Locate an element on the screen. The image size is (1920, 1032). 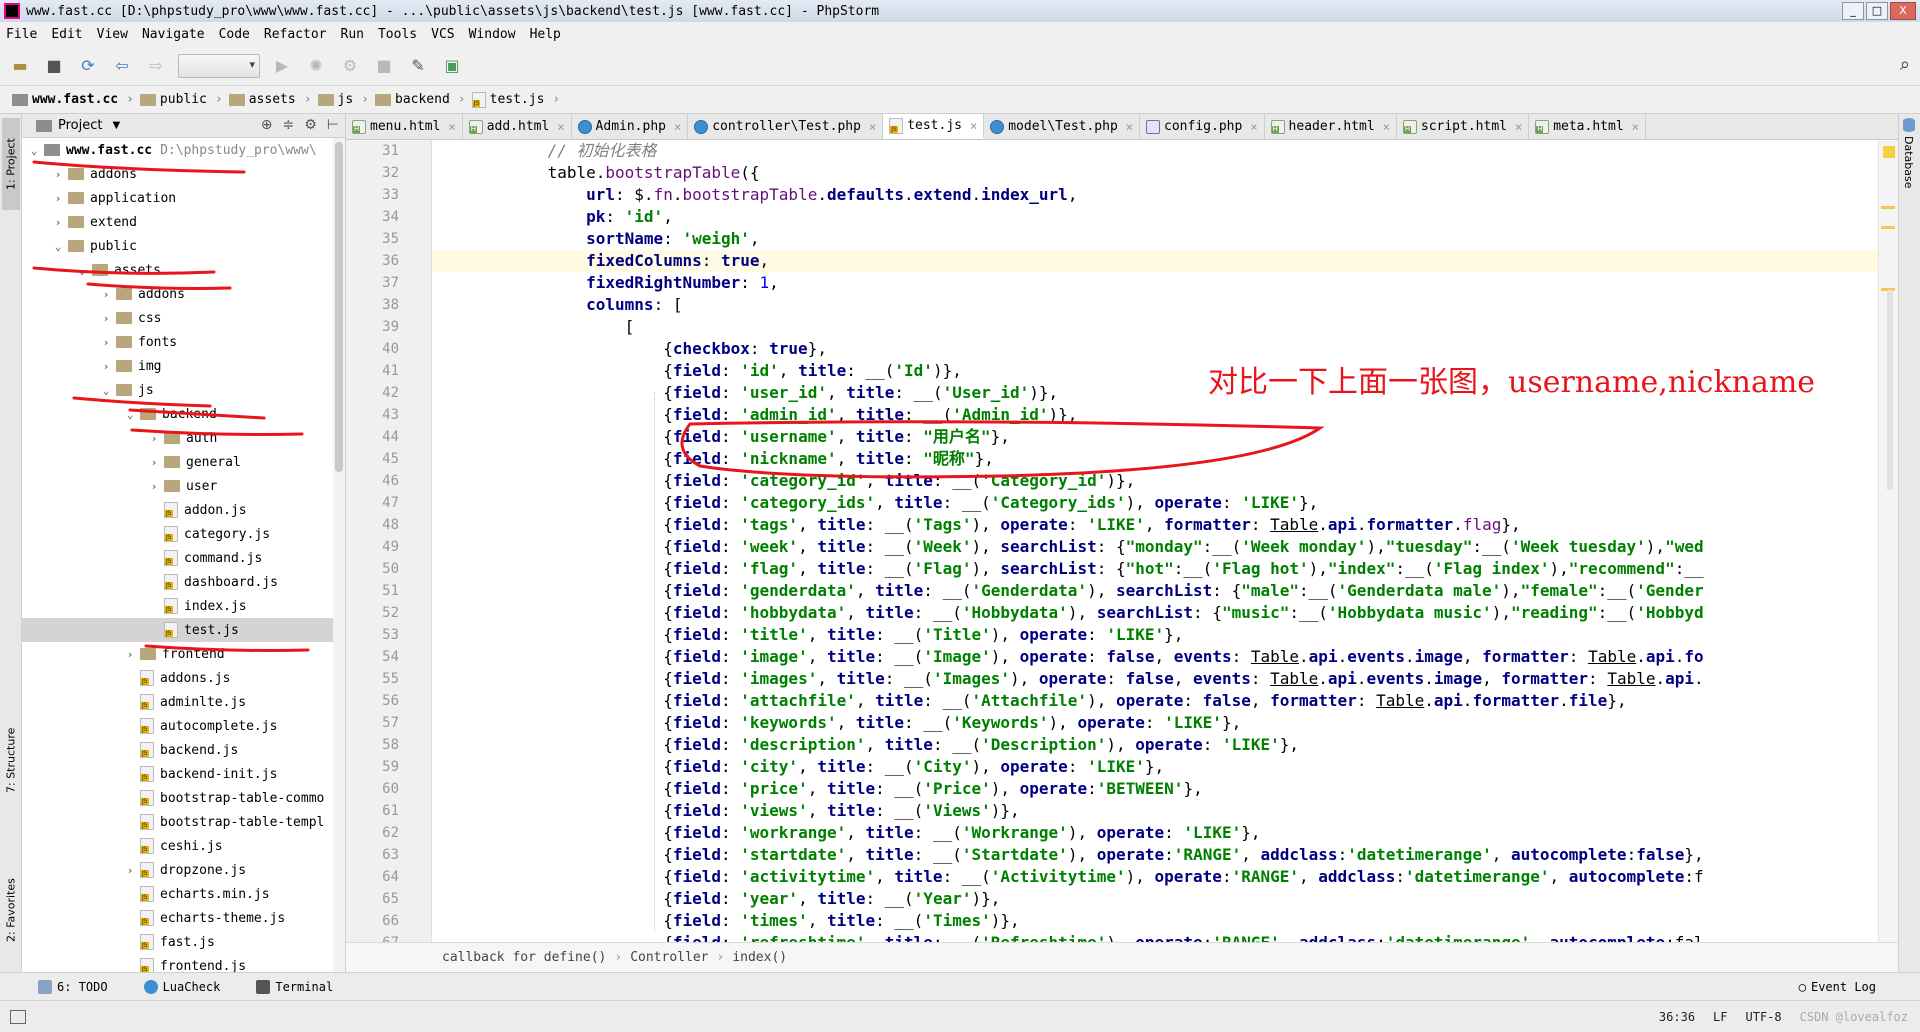
tool-windows-toggle-icon is located at coordinates (18, 1016).